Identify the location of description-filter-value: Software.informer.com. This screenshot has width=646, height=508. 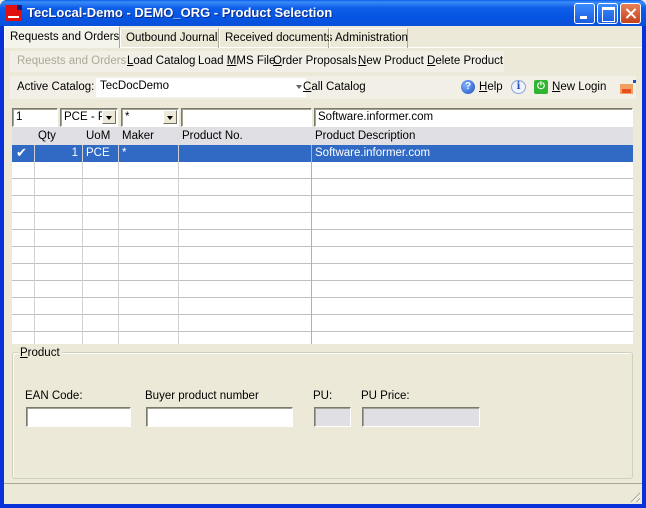
(376, 117).